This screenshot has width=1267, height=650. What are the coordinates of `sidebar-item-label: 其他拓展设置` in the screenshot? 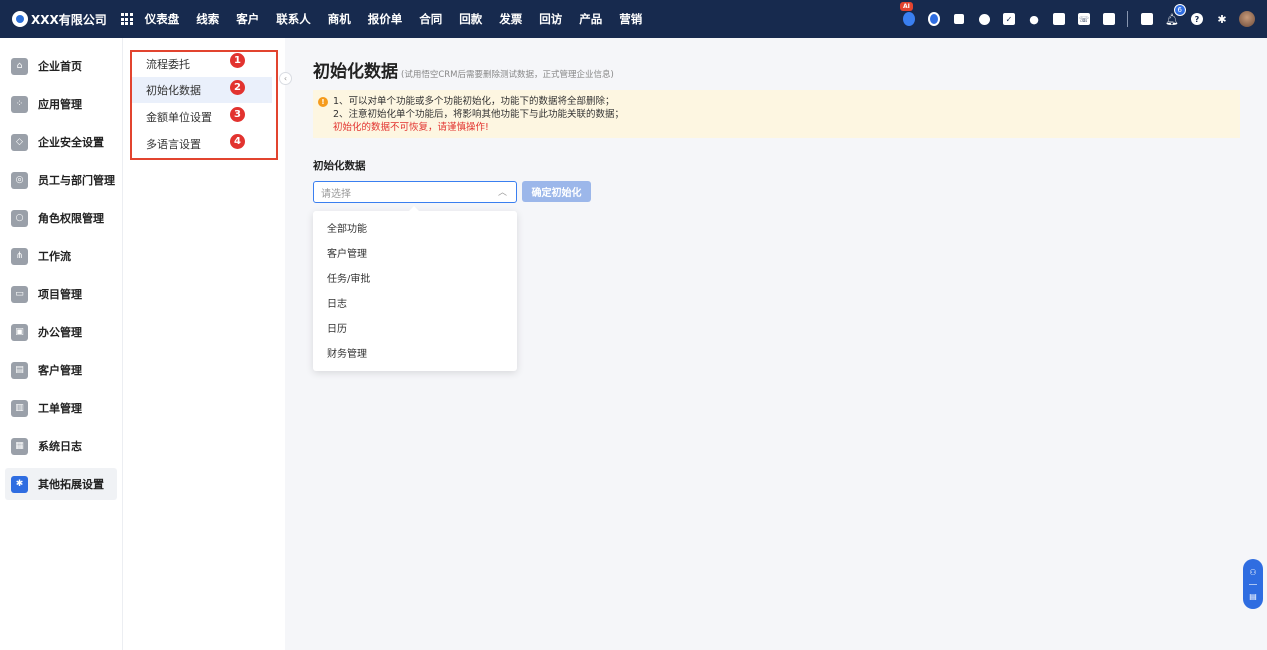 It's located at (71, 484).